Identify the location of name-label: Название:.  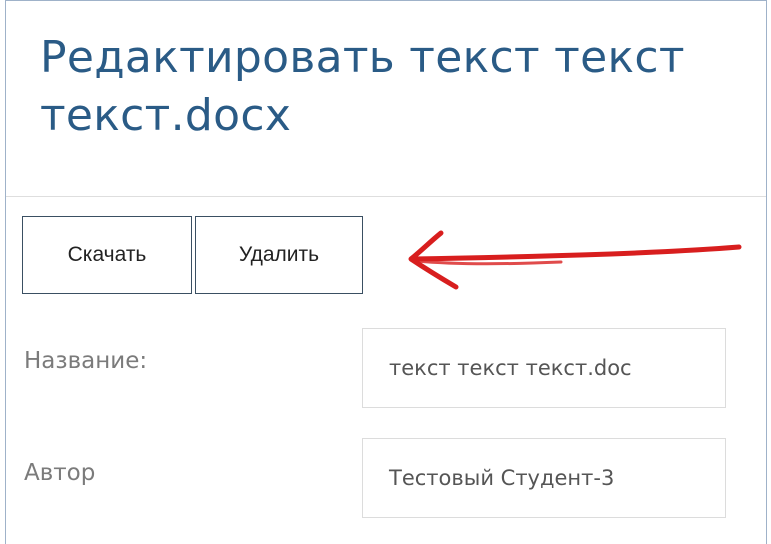
(86, 361).